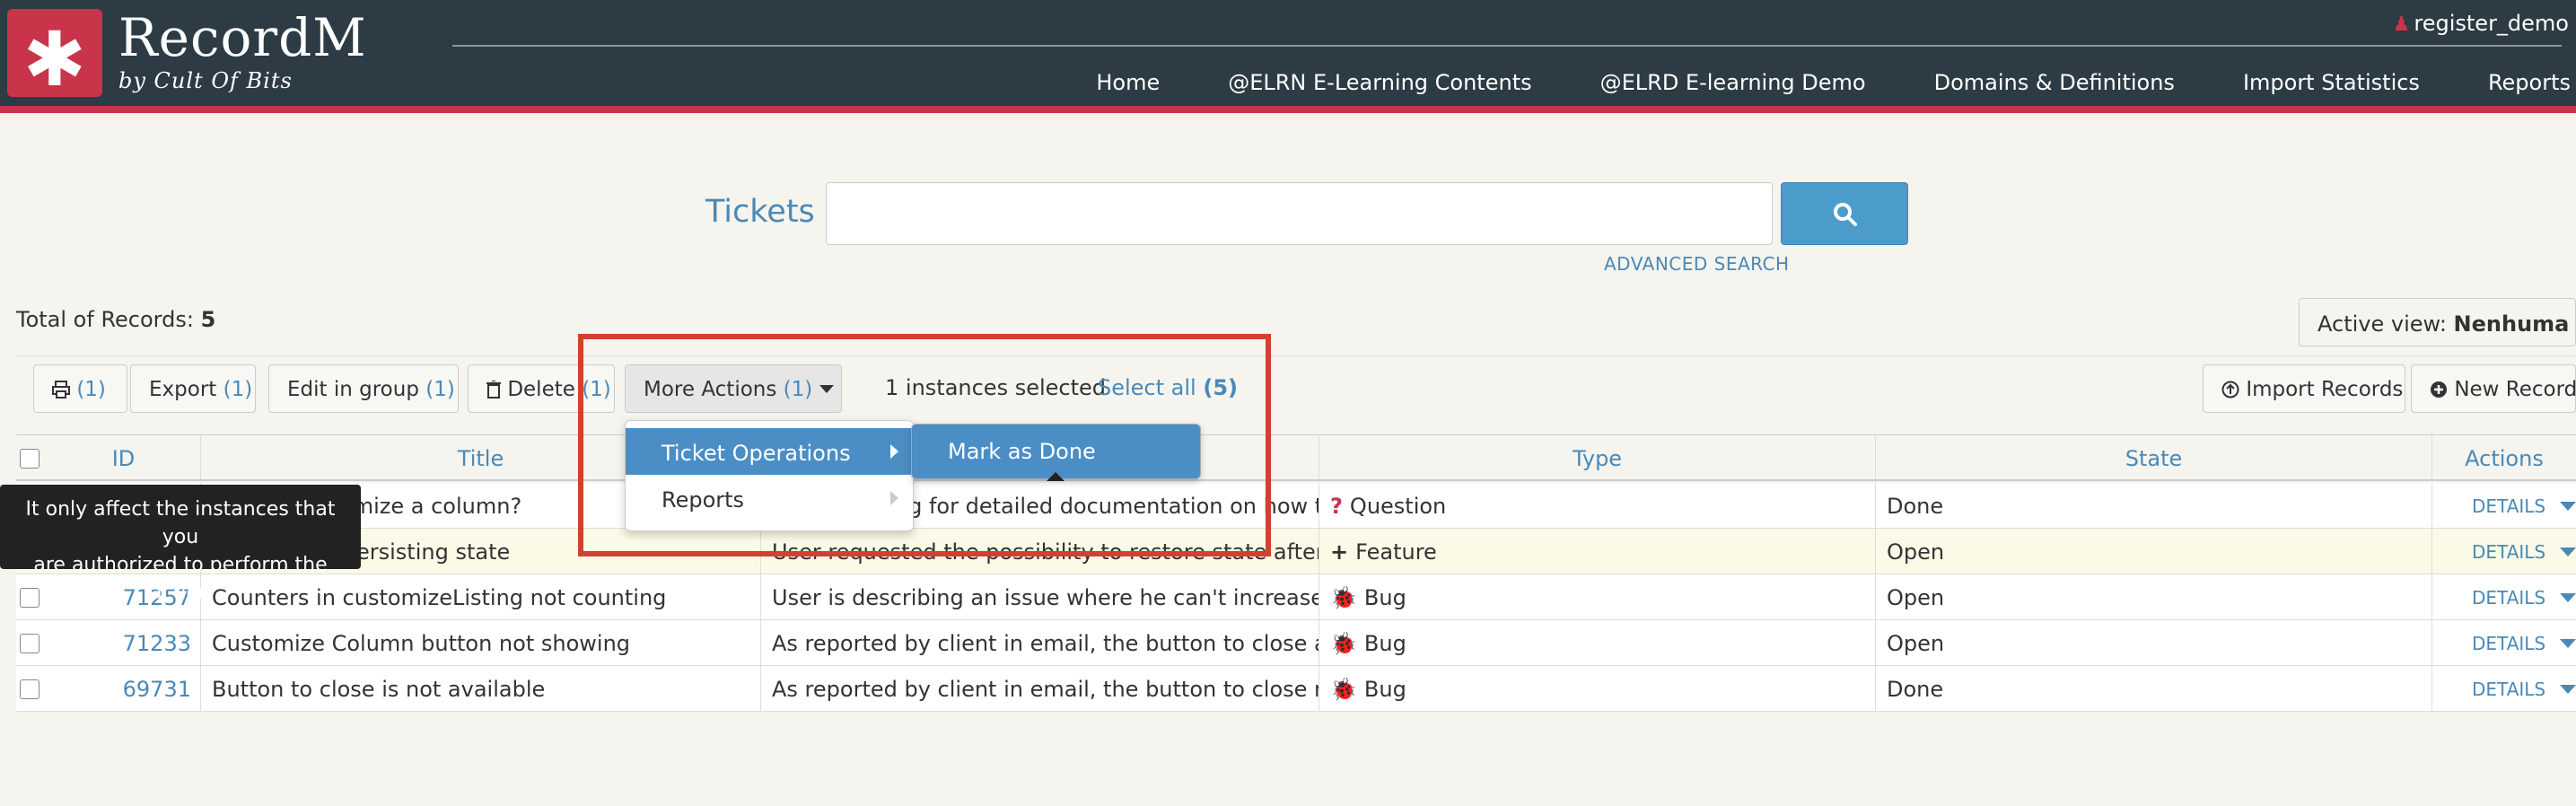 This screenshot has height=806, width=2576. I want to click on nav-elrn: @ELRN E-Learning Contents, so click(1379, 82).